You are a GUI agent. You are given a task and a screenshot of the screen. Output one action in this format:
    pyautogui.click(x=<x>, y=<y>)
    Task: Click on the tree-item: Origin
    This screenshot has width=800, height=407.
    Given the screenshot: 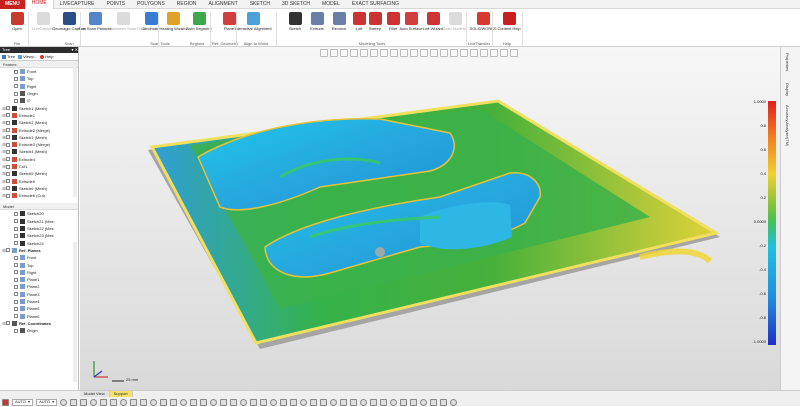 What is the action you would take?
    pyautogui.click(x=39, y=330)
    